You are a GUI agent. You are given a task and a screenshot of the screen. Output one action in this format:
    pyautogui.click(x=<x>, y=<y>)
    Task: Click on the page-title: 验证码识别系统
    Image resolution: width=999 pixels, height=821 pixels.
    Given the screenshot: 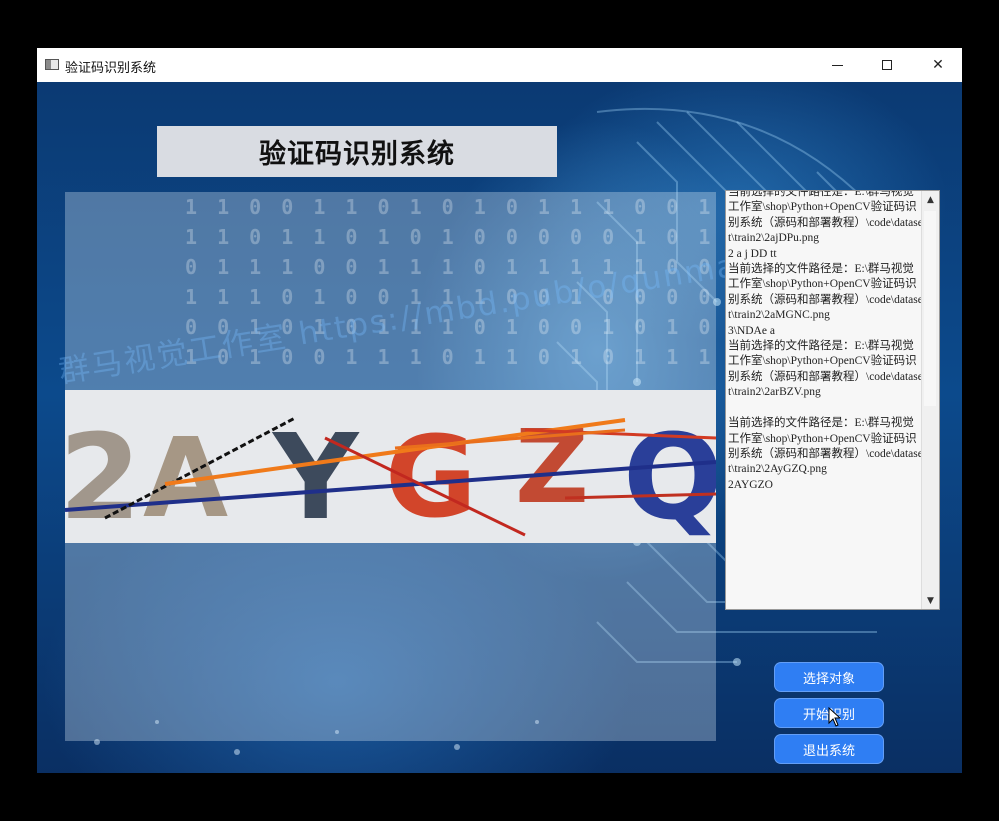 What is the action you would take?
    pyautogui.click(x=357, y=154)
    